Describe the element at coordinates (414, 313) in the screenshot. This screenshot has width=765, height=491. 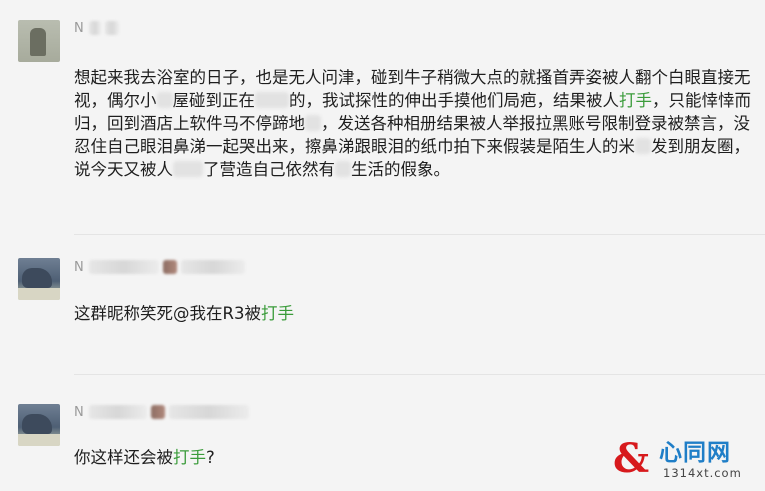
I see `comment-text: 这群昵称笑死@我在R3被打手` at that location.